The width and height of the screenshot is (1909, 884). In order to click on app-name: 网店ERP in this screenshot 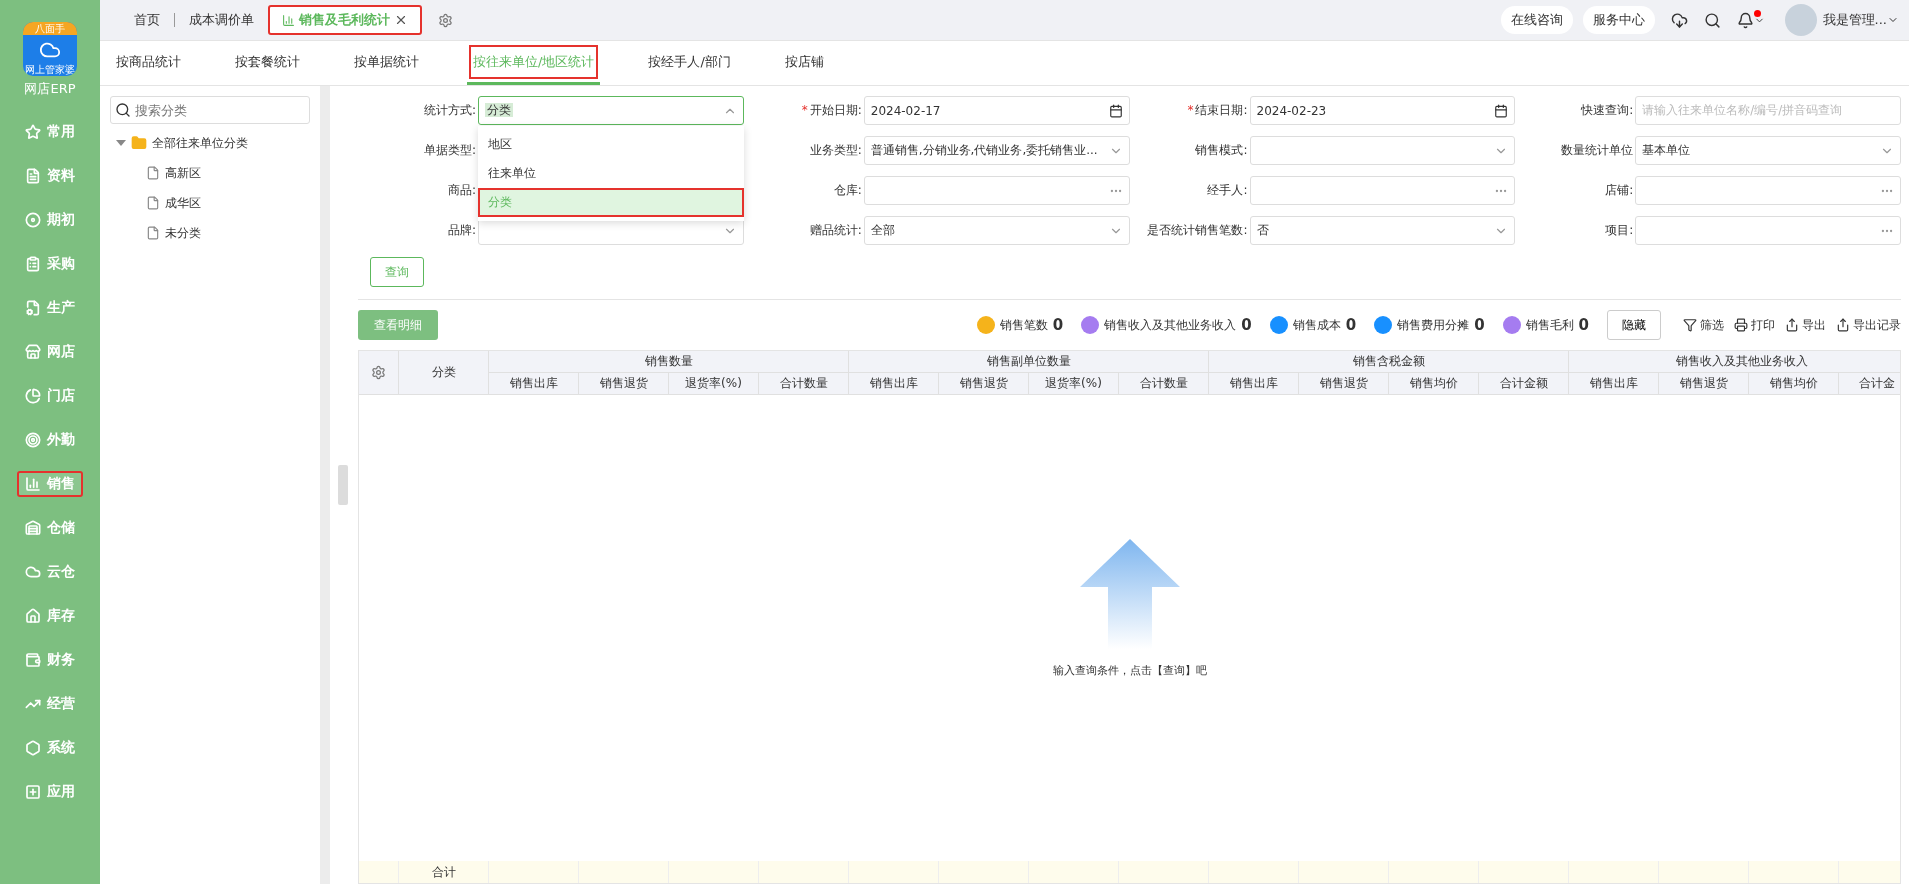, I will do `click(50, 89)`.